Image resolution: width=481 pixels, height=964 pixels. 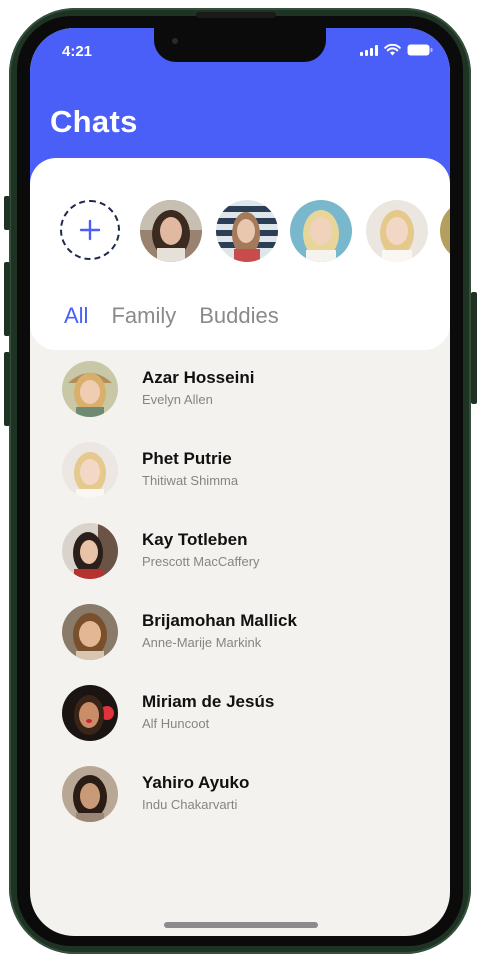 What do you see at coordinates (94, 121) in the screenshot?
I see `page-title: Chats` at bounding box center [94, 121].